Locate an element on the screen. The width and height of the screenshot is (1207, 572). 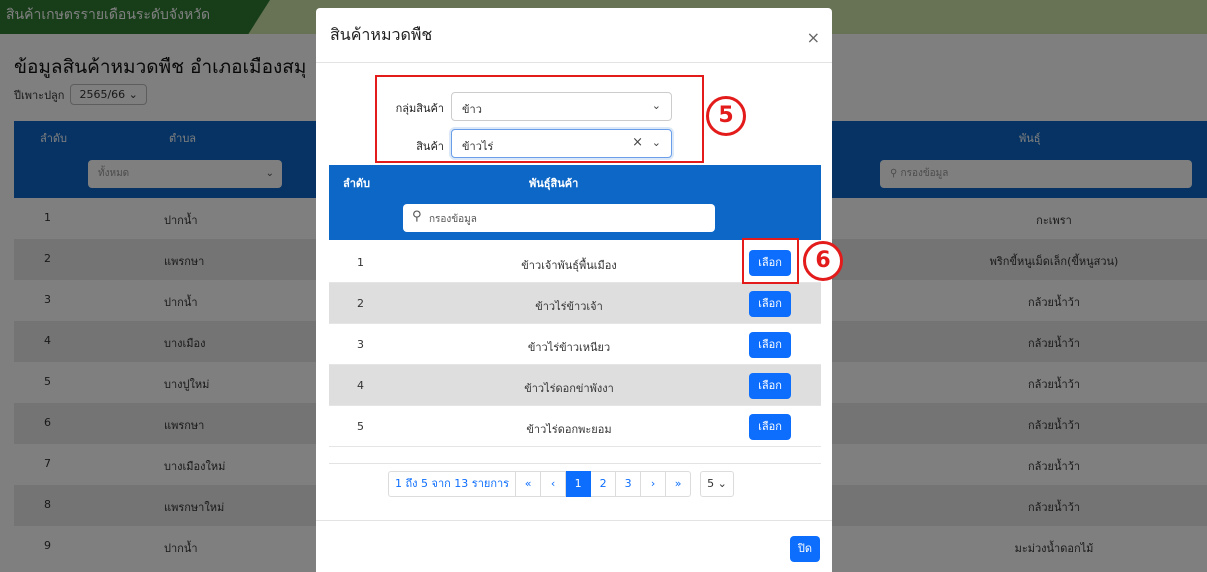
row-index: 4 is located at coordinates (360, 385).